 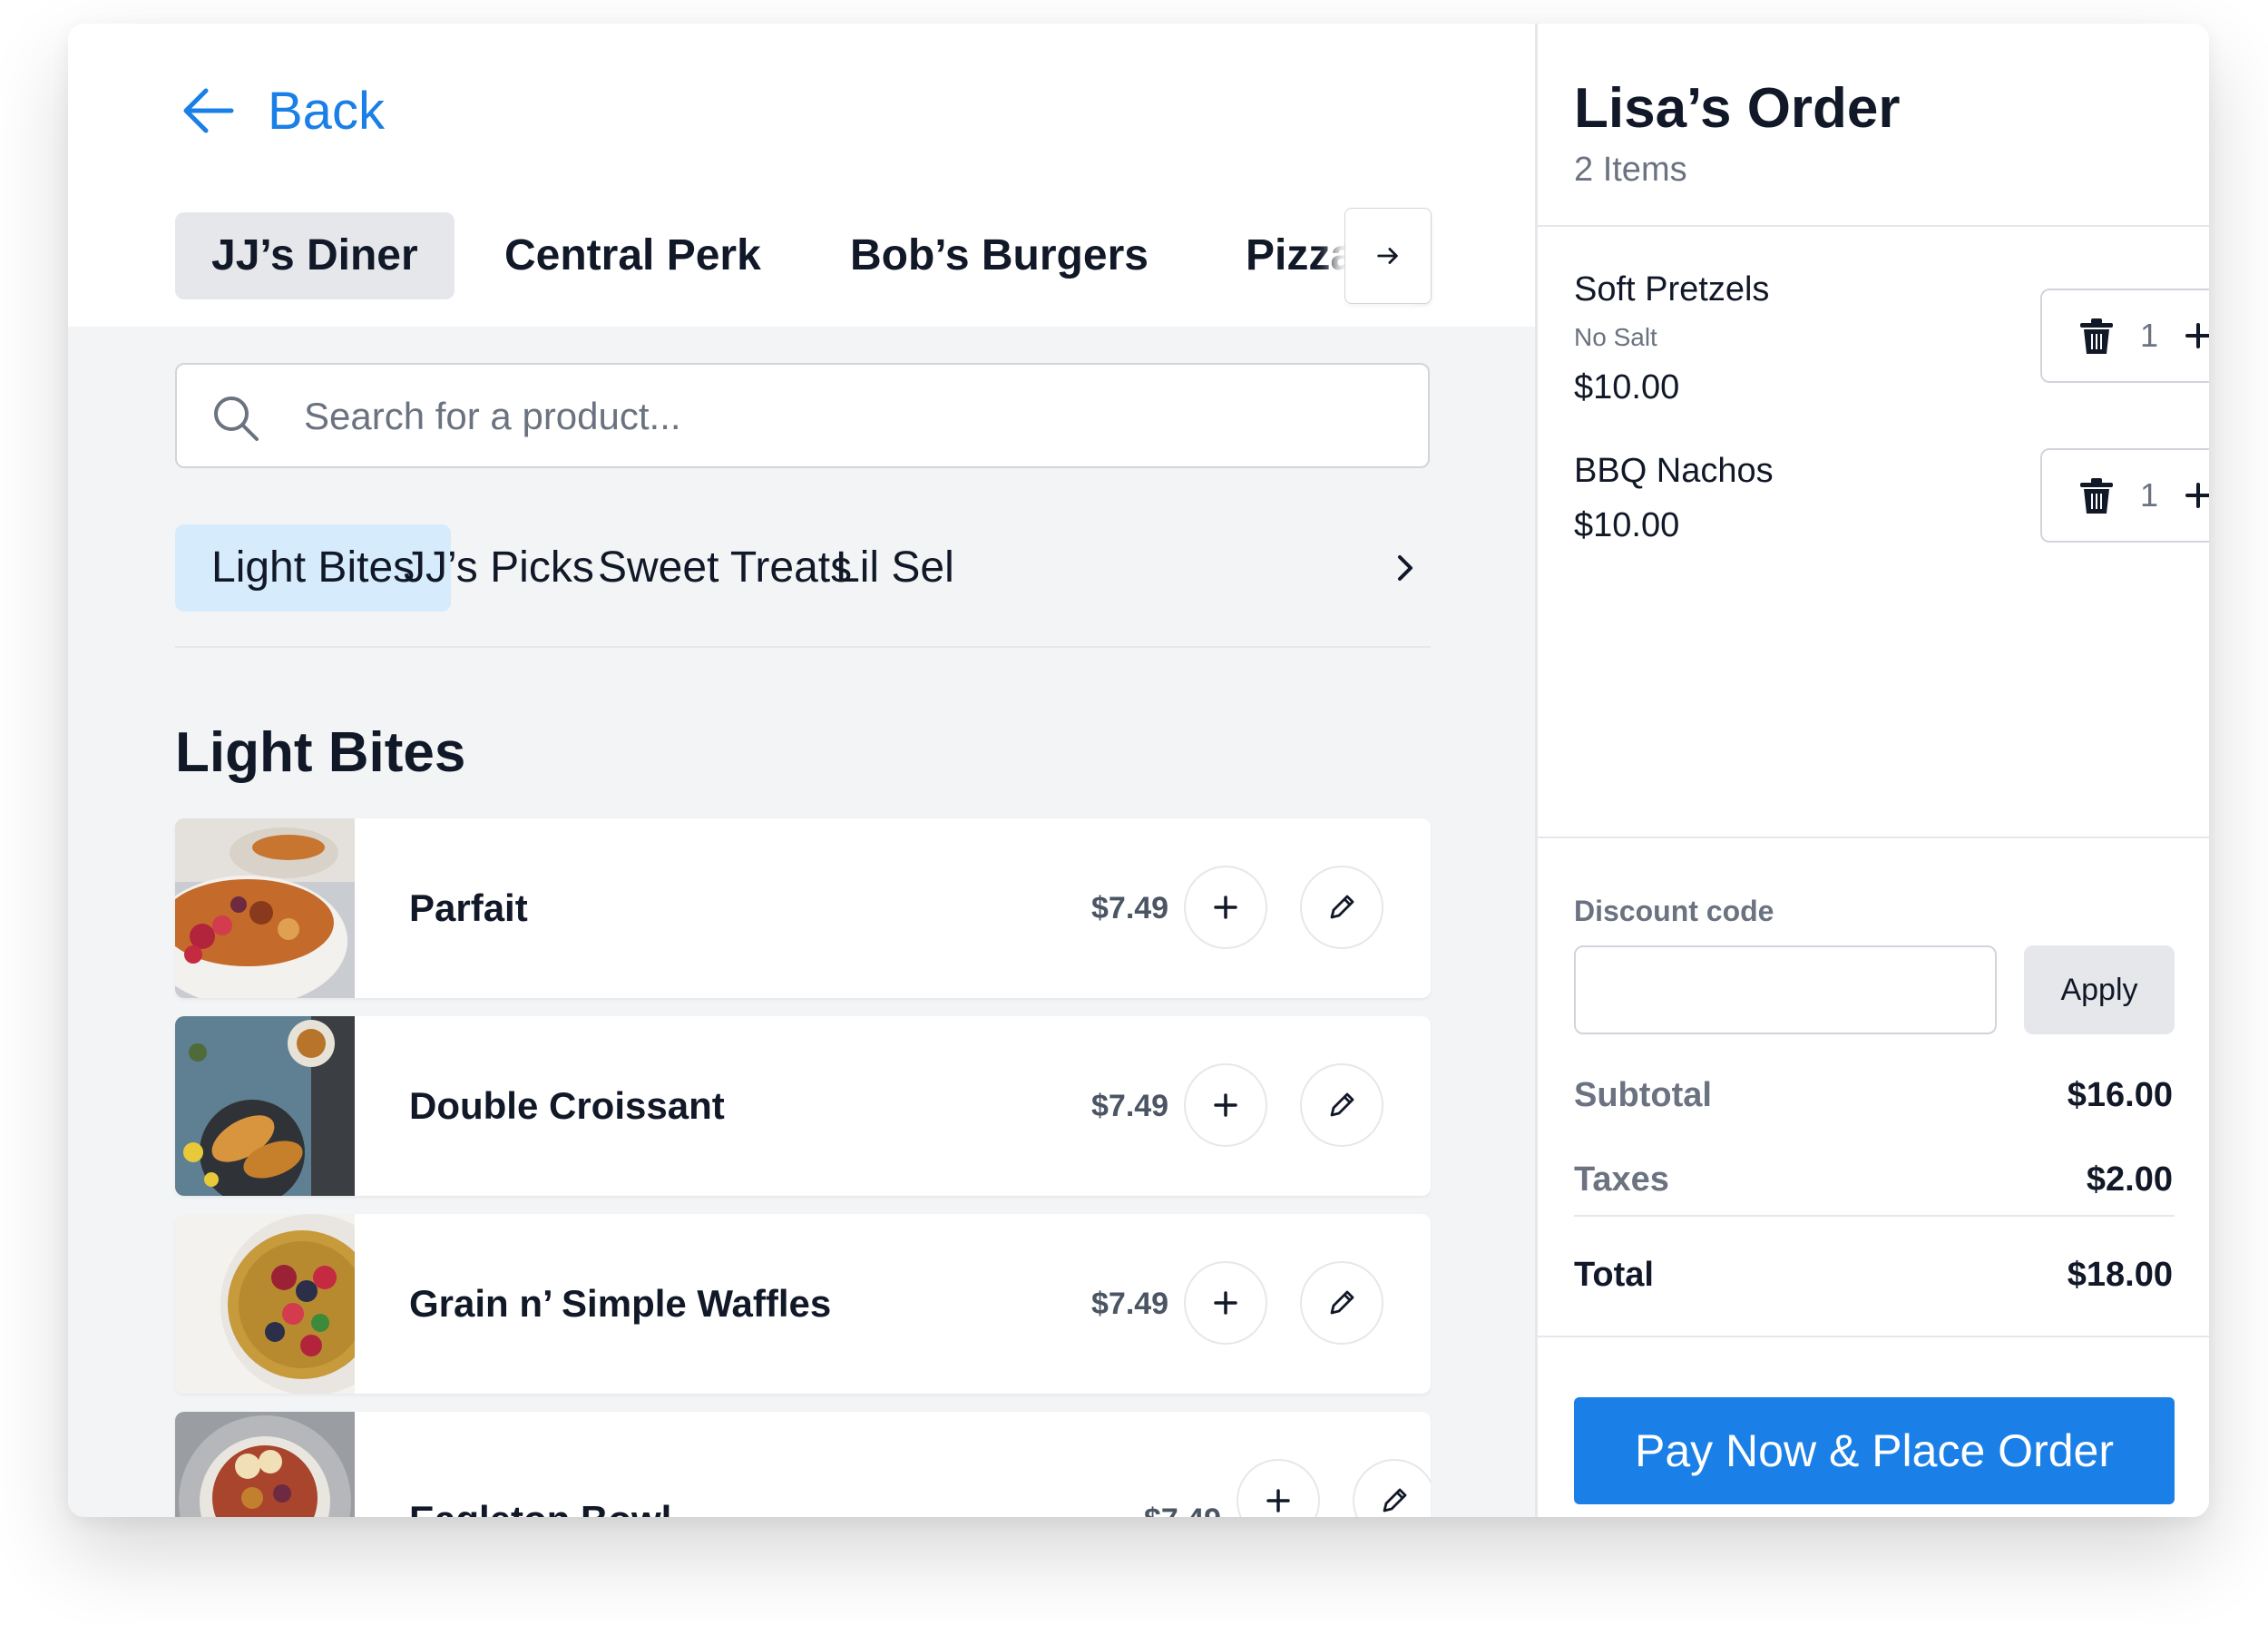 I want to click on taxes-label: Taxes, so click(x=1621, y=1179).